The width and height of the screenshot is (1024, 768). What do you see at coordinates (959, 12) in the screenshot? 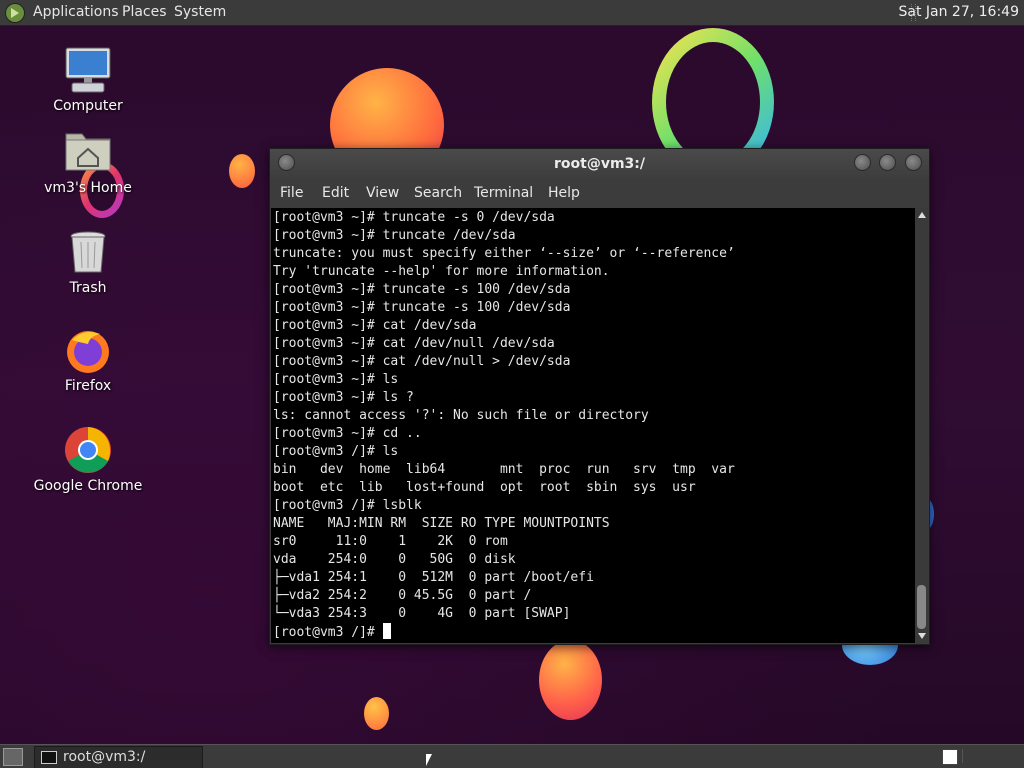
I see `clock: Sat Jan 27, 16:49` at bounding box center [959, 12].